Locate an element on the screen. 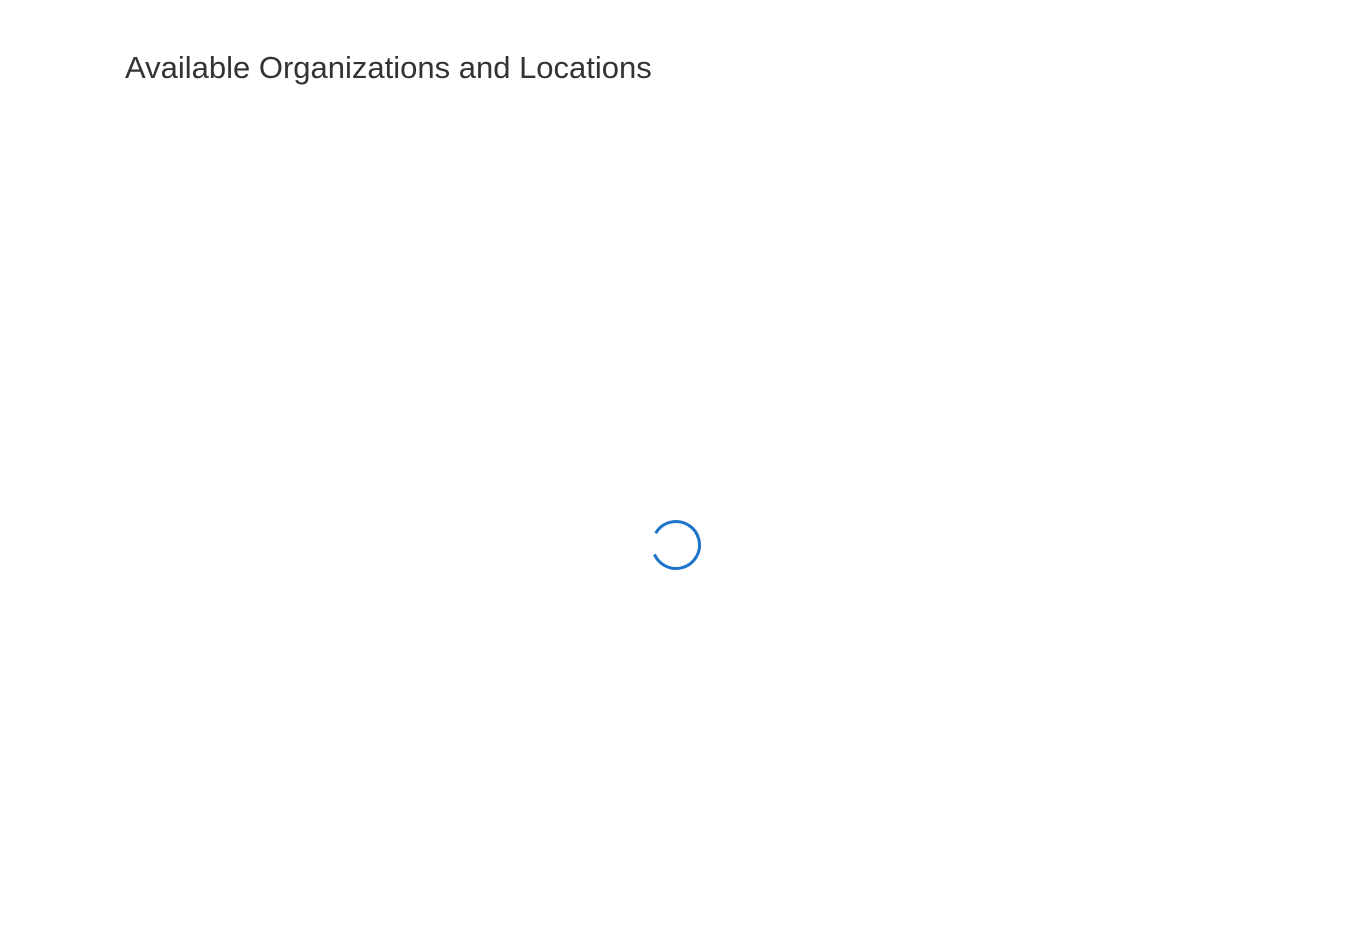 The height and width of the screenshot is (937, 1351). loading-spinner-svg is located at coordinates (676, 545).